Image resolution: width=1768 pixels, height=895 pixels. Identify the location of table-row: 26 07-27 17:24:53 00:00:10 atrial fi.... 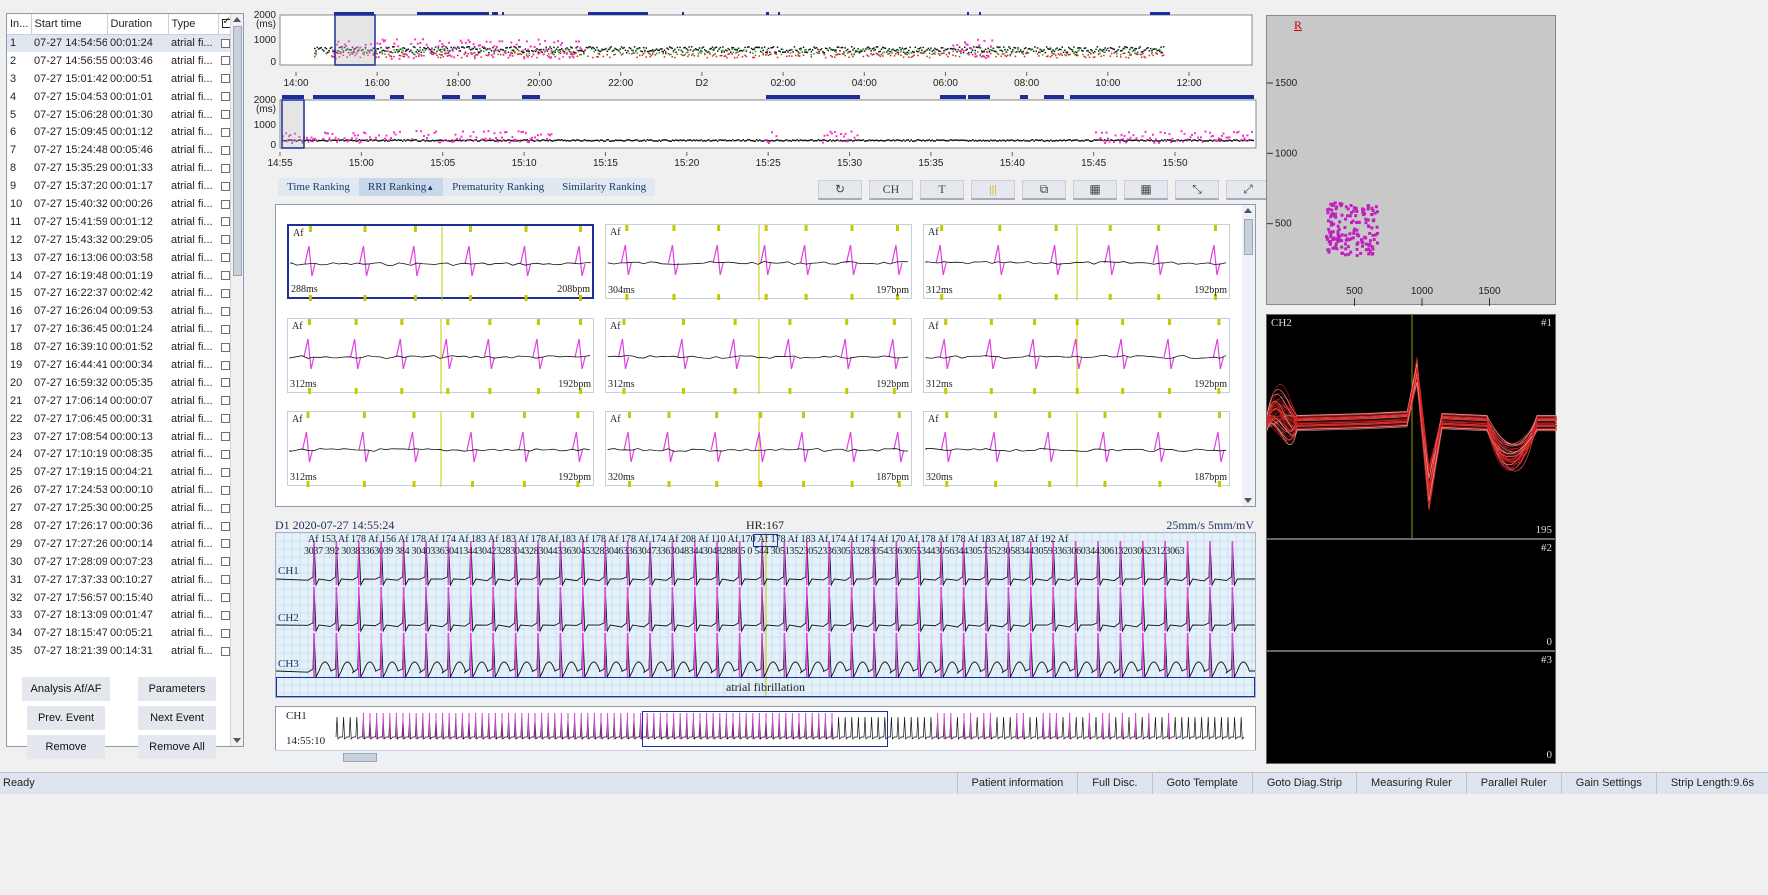
(119, 490).